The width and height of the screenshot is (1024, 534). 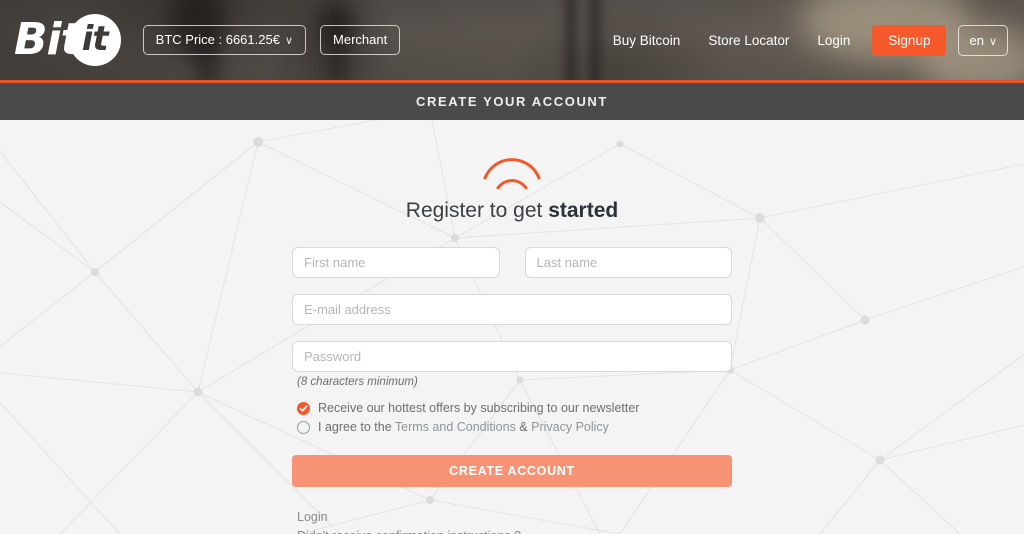 I want to click on logo-badge: it, so click(x=94, y=40).